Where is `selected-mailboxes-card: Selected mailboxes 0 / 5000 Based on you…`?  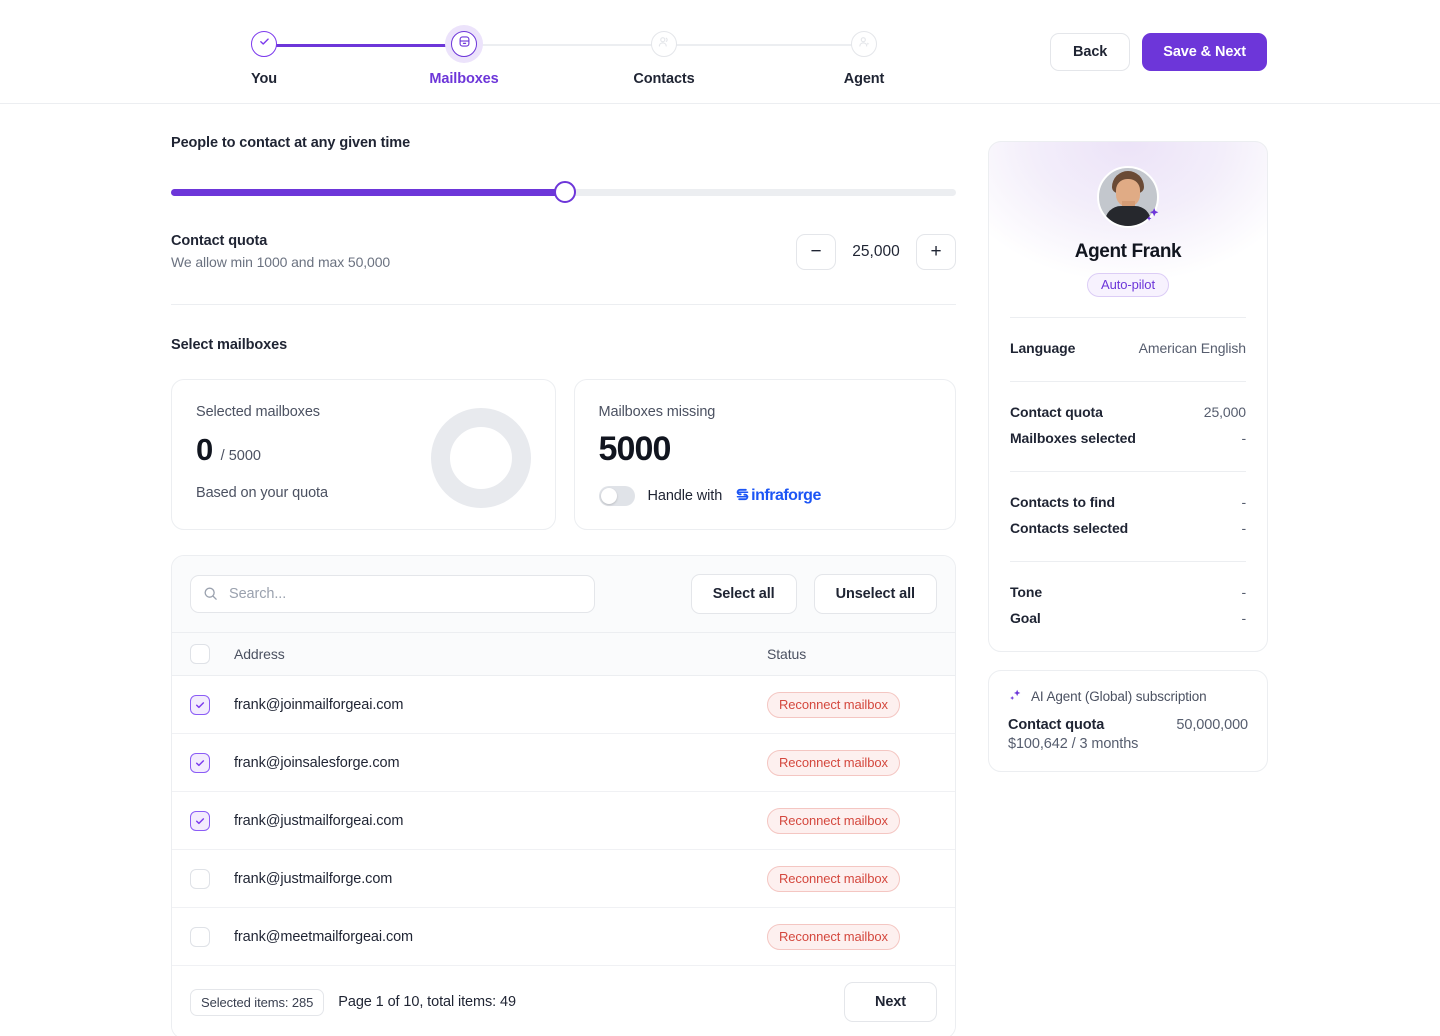 selected-mailboxes-card: Selected mailboxes 0 / 5000 Based on you… is located at coordinates (363, 454).